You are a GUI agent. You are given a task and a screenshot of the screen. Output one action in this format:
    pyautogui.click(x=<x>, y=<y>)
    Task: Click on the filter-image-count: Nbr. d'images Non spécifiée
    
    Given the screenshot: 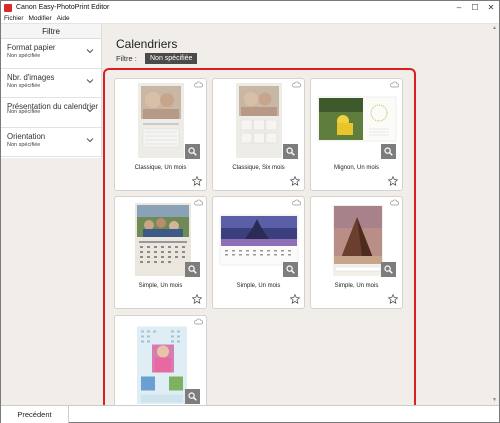 What is the action you would take?
    pyautogui.click(x=51, y=83)
    